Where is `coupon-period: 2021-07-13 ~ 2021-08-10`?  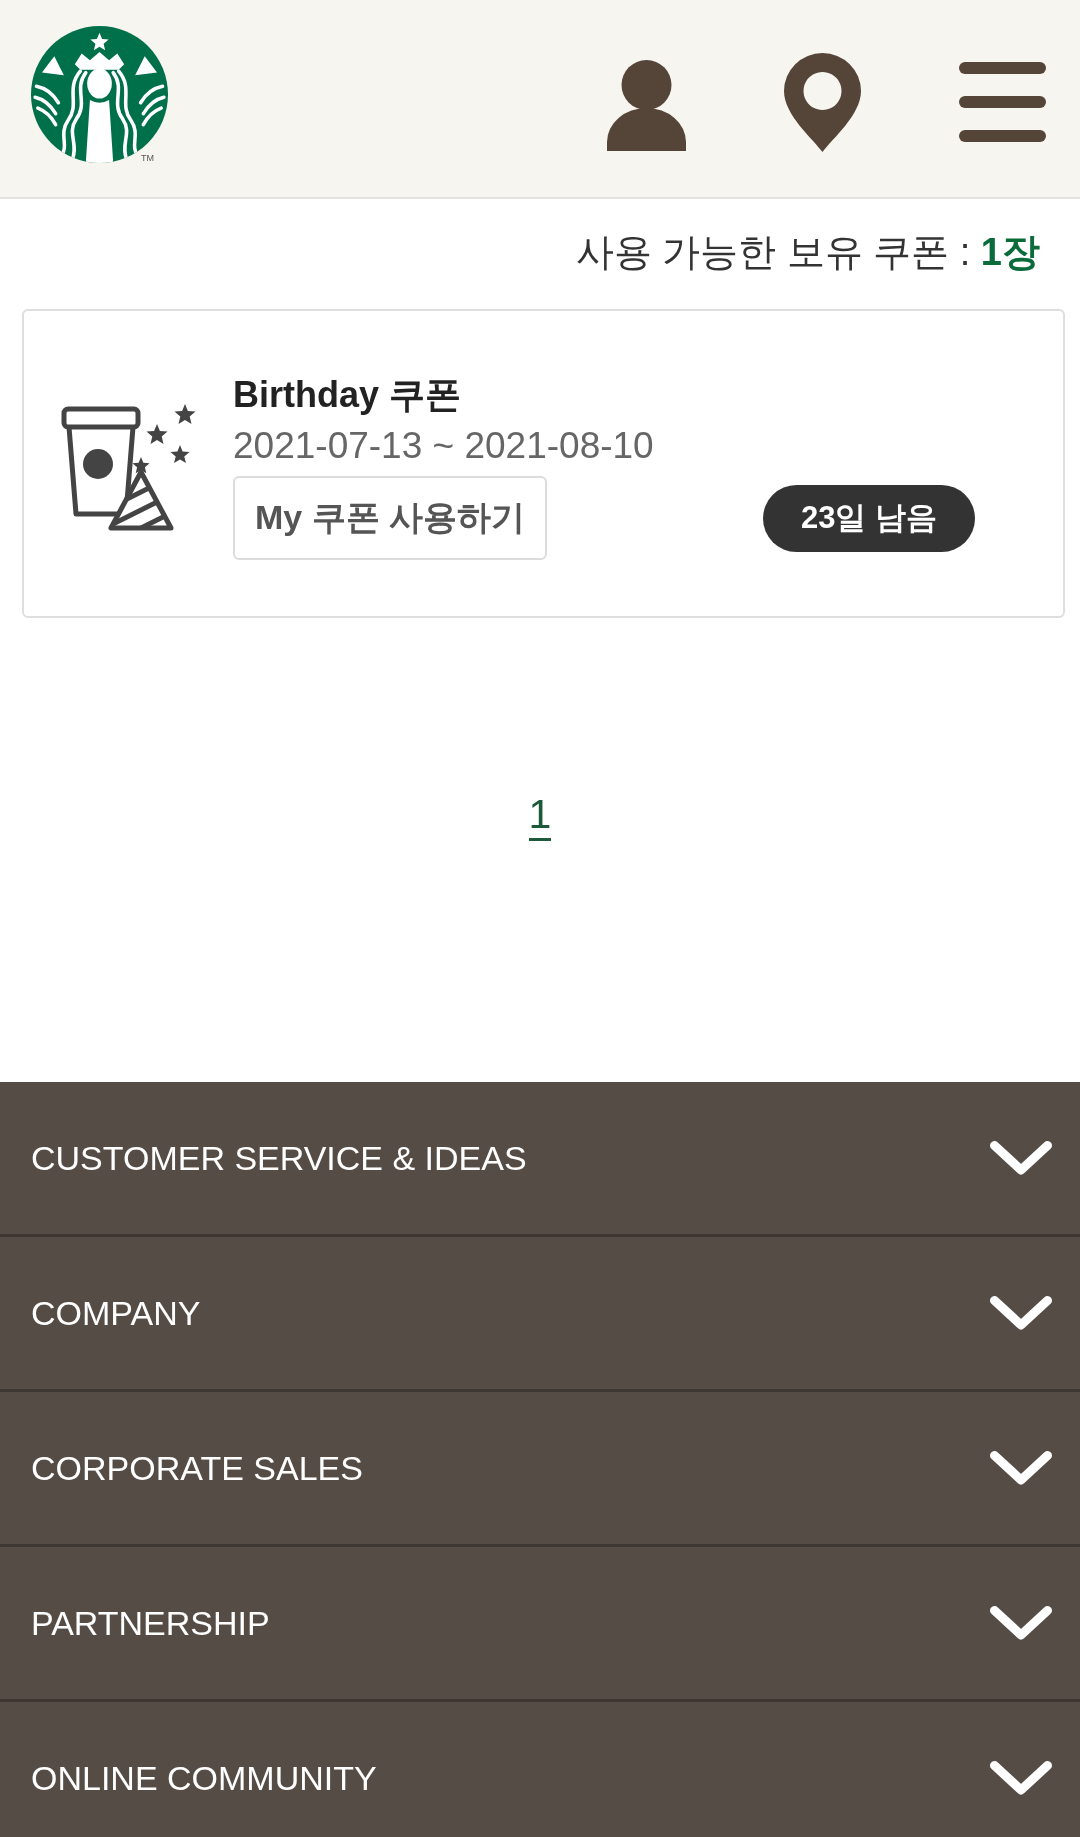 coupon-period: 2021-07-13 ~ 2021-08-10 is located at coordinates (443, 446).